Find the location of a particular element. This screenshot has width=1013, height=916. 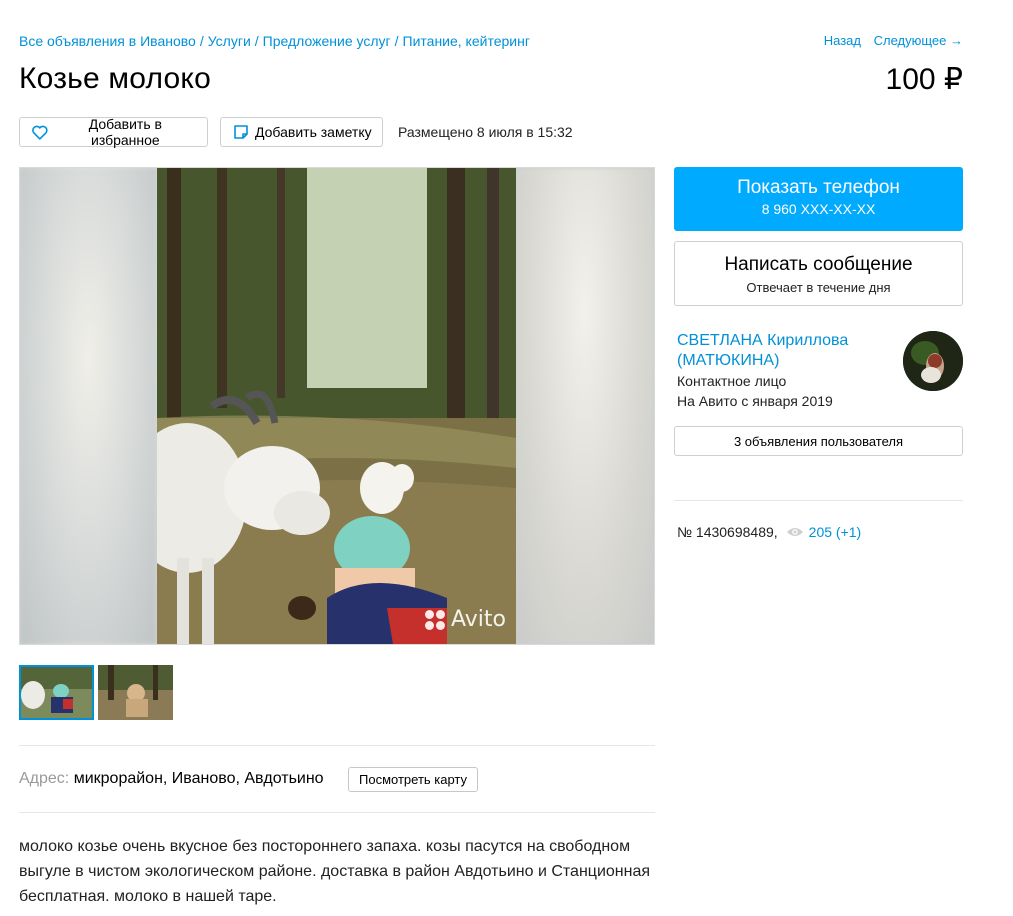

write-message-label: Написать сообщение is located at coordinates (818, 264).